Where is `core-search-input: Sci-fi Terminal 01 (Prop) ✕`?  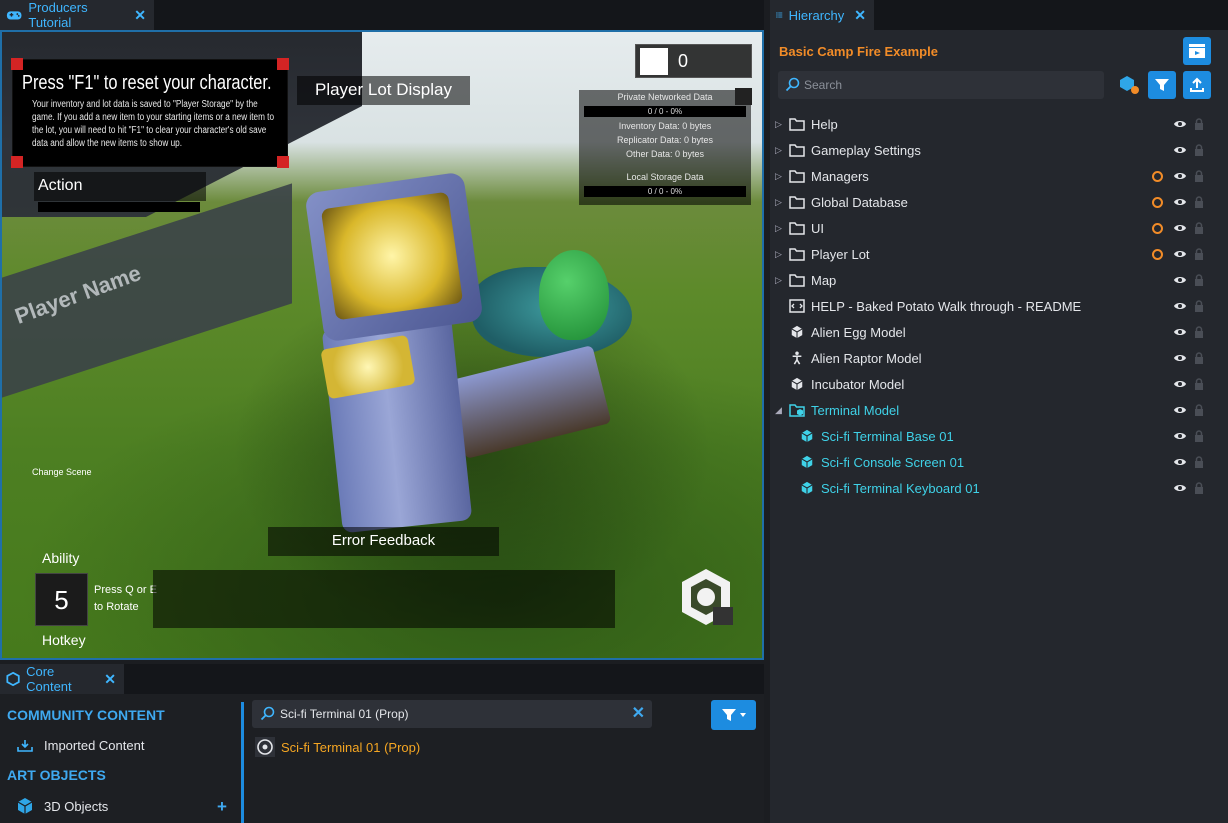 core-search-input: Sci-fi Terminal 01 (Prop) ✕ is located at coordinates (452, 714).